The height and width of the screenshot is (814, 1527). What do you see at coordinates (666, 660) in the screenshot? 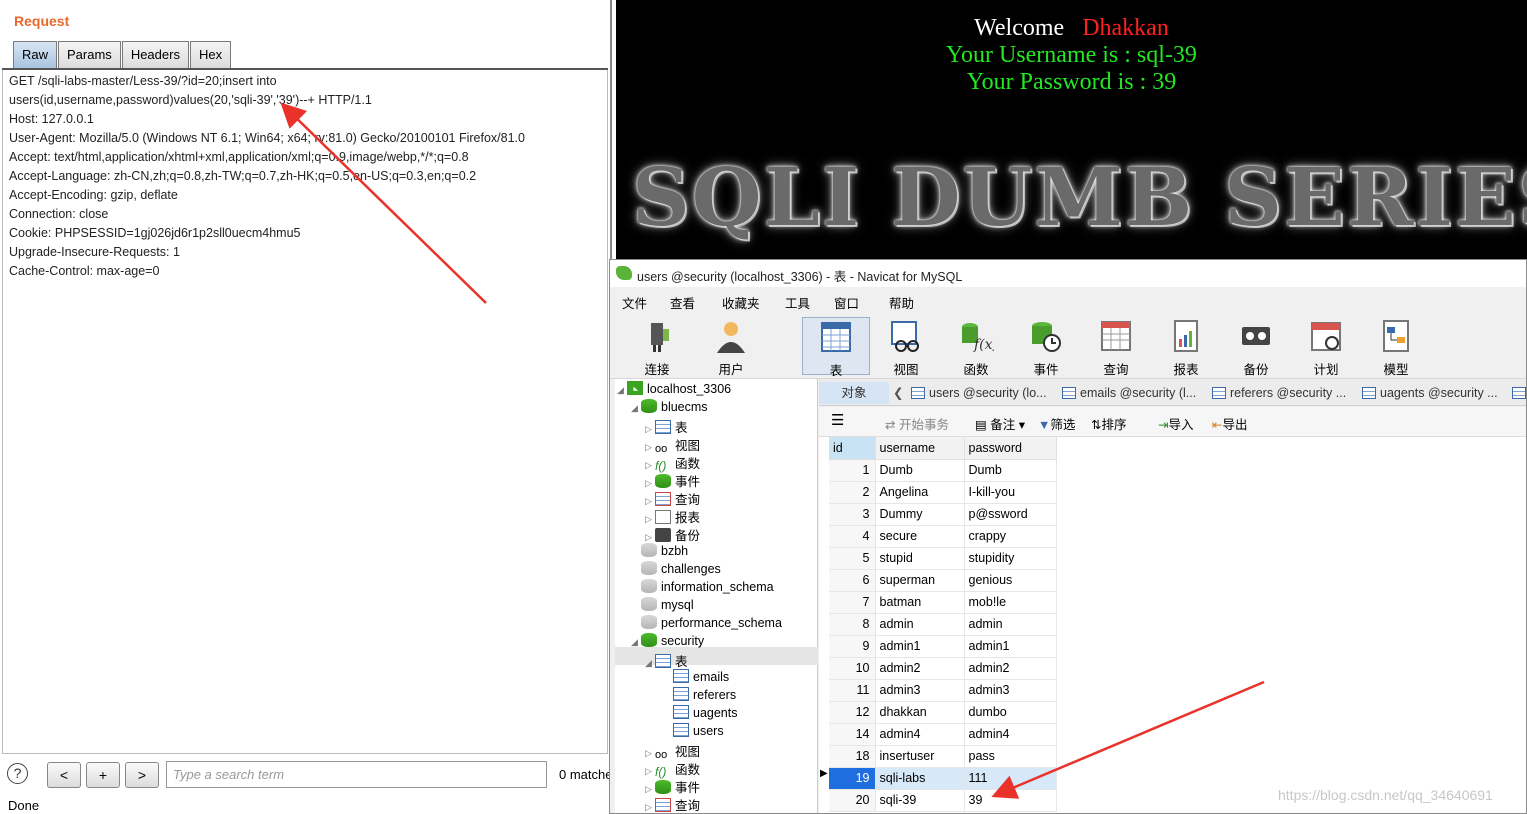
I see `tree-tables-node: ◢ 表` at bounding box center [666, 660].